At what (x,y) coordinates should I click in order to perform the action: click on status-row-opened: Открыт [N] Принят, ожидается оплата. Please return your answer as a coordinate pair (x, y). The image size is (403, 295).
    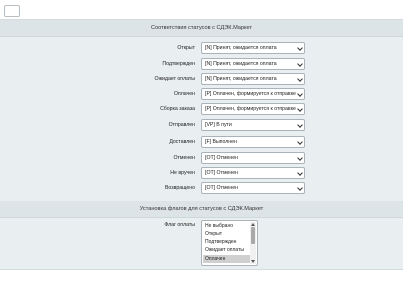
    Looking at the image, I should click on (201, 48).